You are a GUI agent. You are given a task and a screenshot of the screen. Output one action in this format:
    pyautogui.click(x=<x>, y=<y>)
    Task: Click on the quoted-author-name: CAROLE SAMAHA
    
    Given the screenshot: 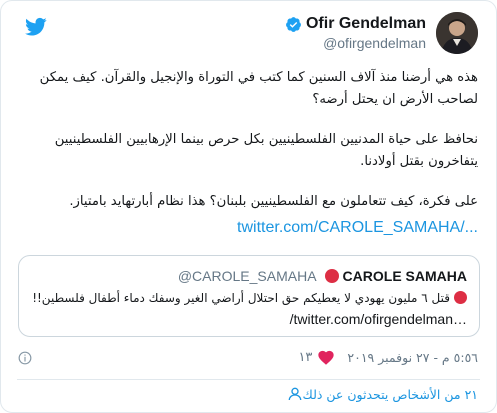 What is the action you would take?
    pyautogui.click(x=405, y=276)
    